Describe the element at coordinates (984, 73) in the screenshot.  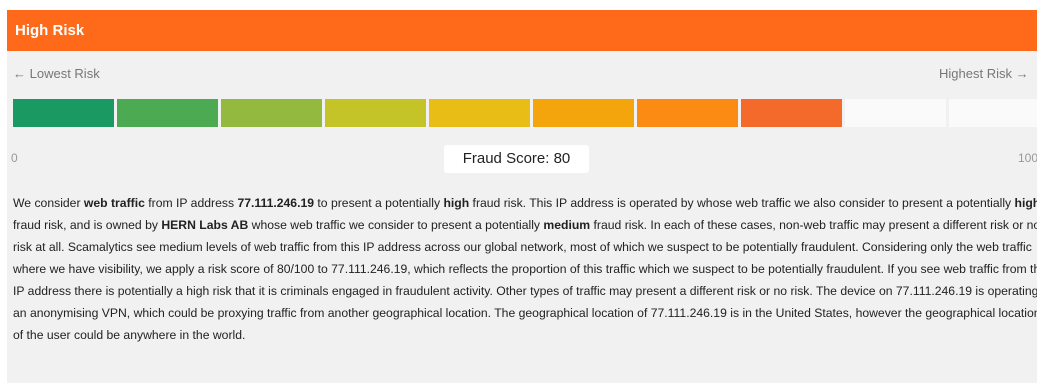
I see `highest-risk-label: Highest Risk →` at that location.